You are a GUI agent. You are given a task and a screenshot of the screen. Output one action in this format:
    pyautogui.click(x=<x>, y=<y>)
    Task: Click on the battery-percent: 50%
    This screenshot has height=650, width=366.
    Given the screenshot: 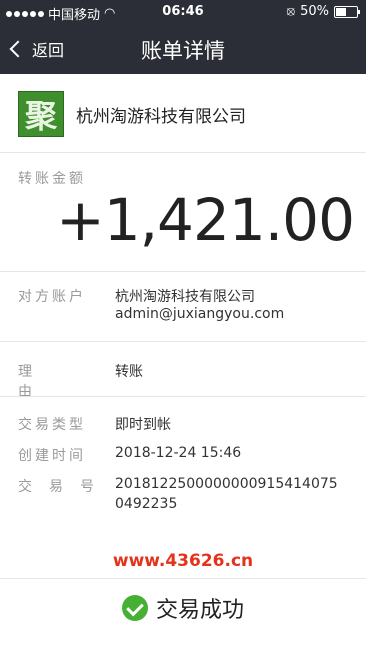 What is the action you would take?
    pyautogui.click(x=314, y=11)
    